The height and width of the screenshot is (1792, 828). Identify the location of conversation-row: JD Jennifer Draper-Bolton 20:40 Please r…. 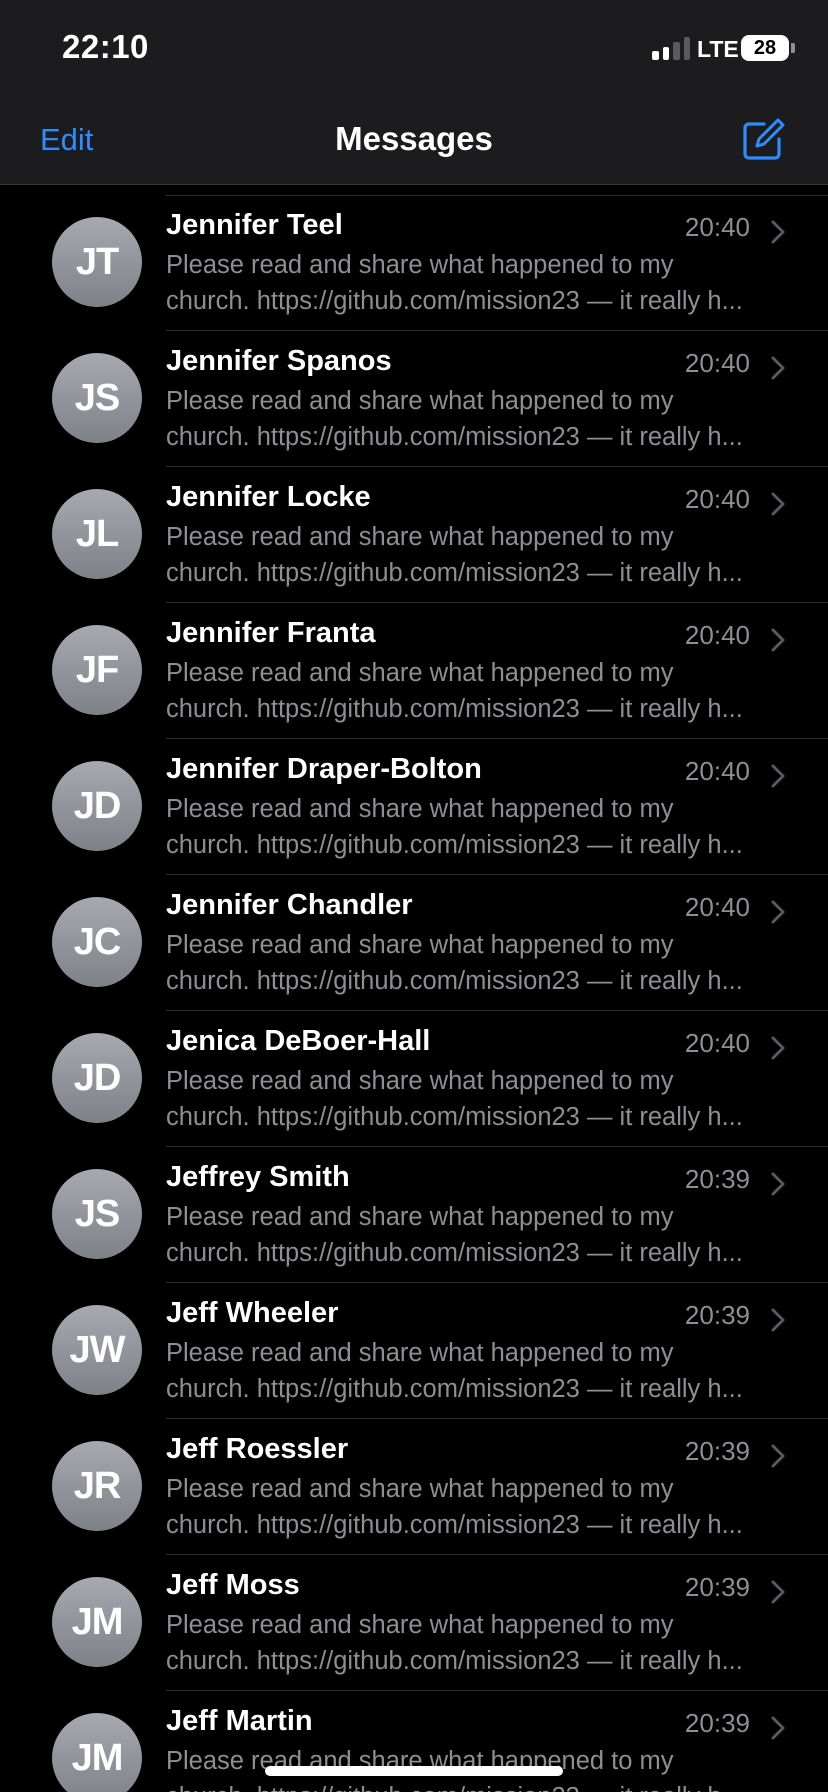
(414, 807).